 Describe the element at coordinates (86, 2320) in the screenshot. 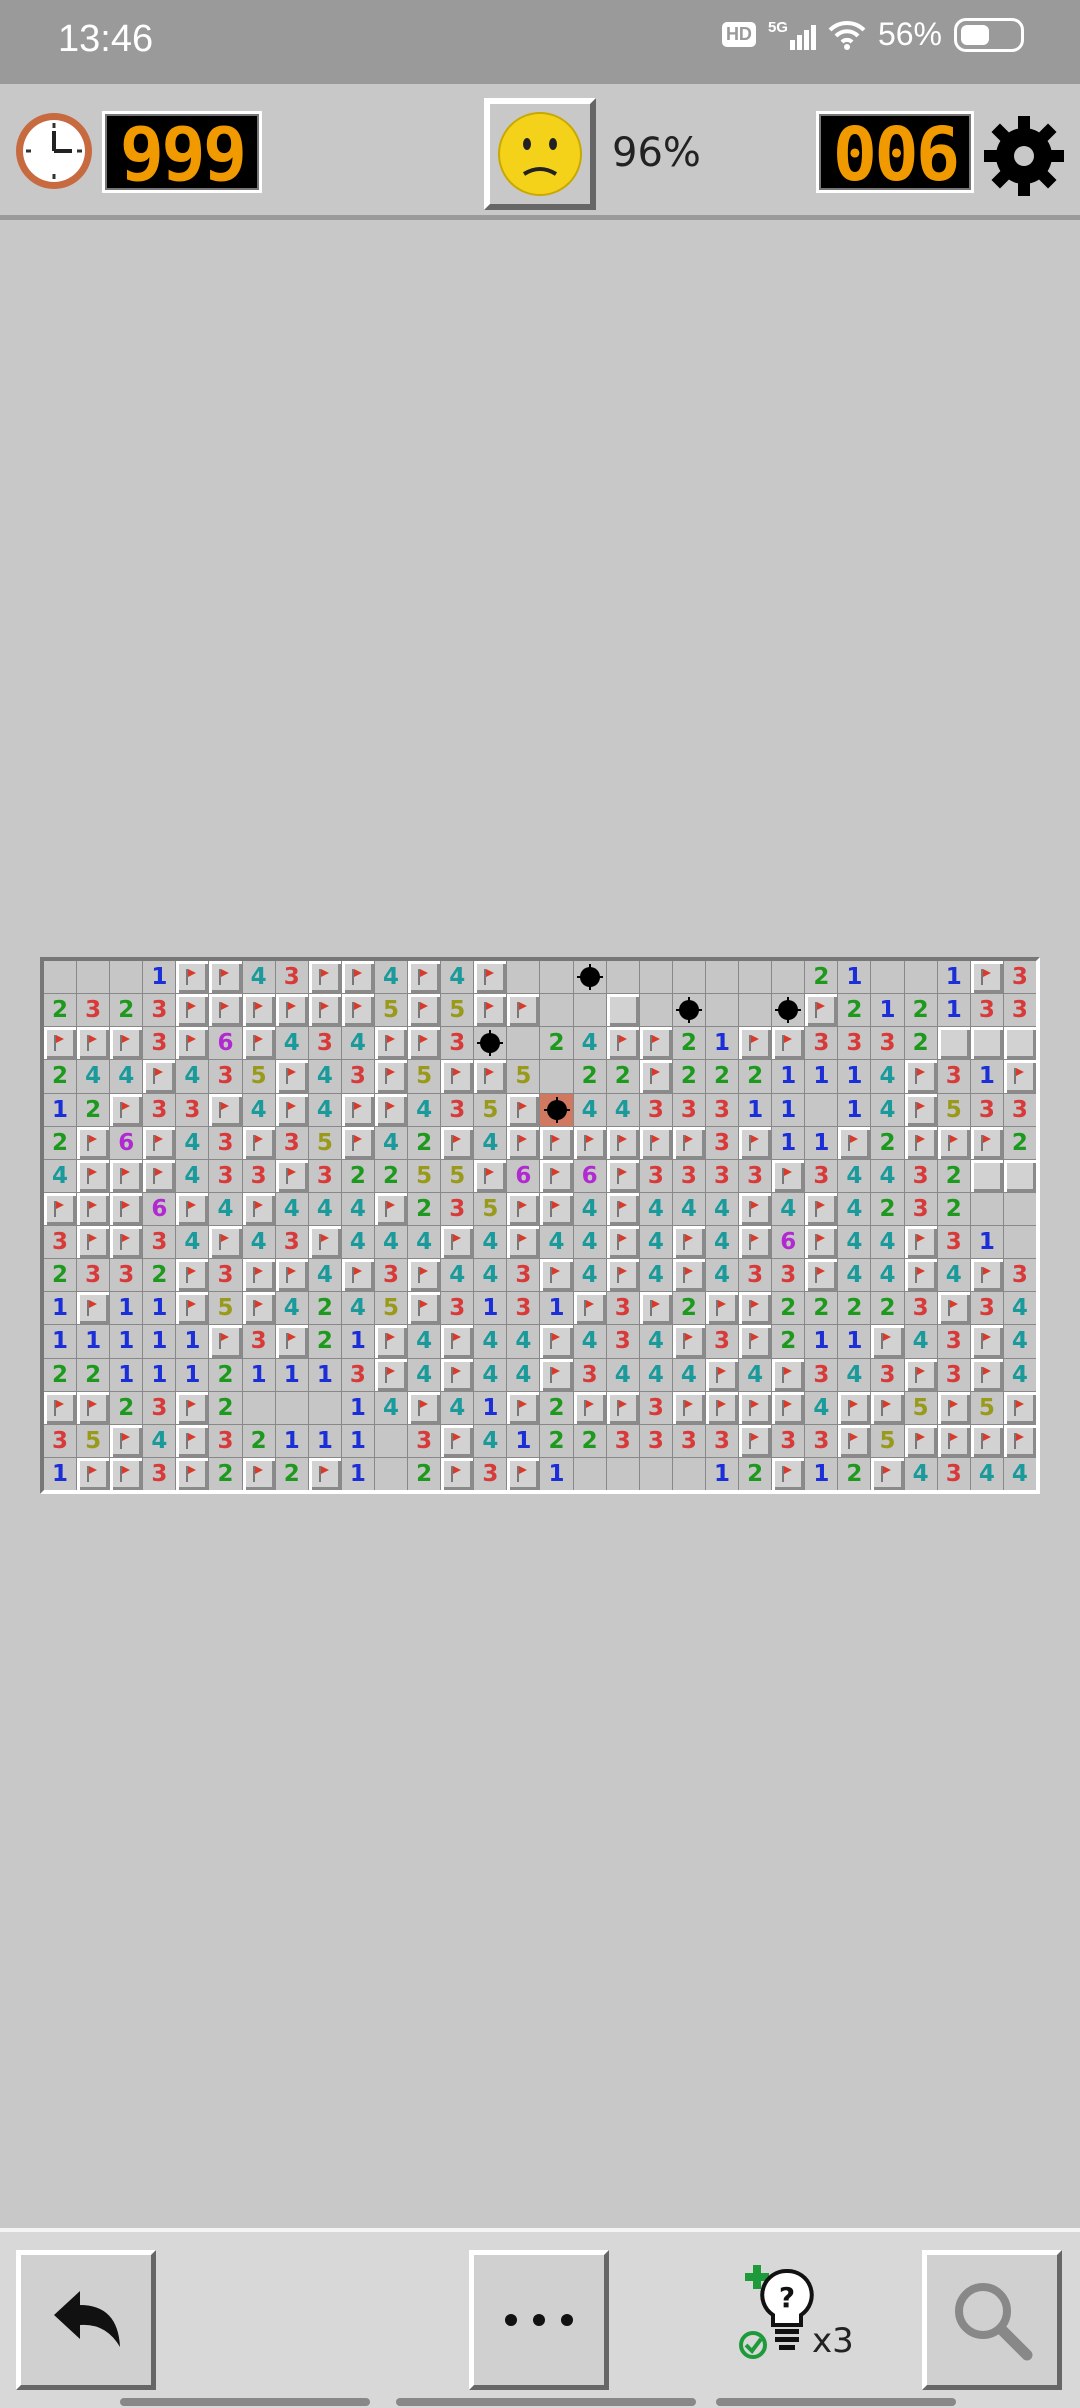

I see `undo-button` at that location.